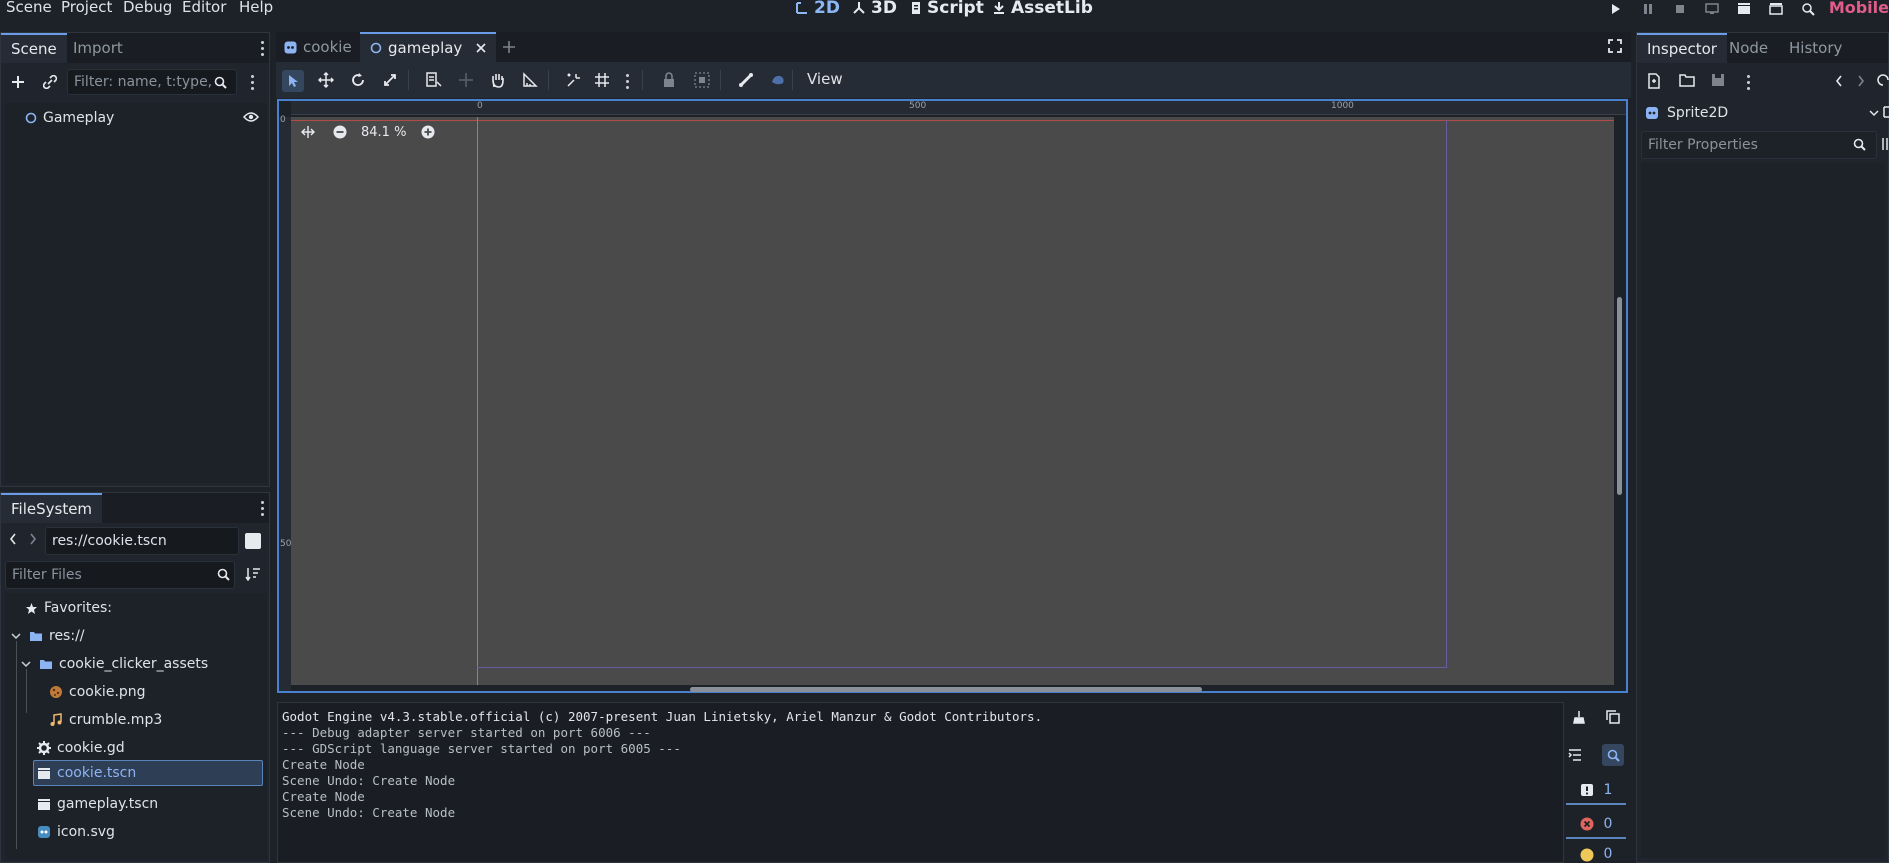 The image size is (1889, 863). Describe the element at coordinates (1808, 9) in the screenshot. I see `movie-maker-button` at that location.